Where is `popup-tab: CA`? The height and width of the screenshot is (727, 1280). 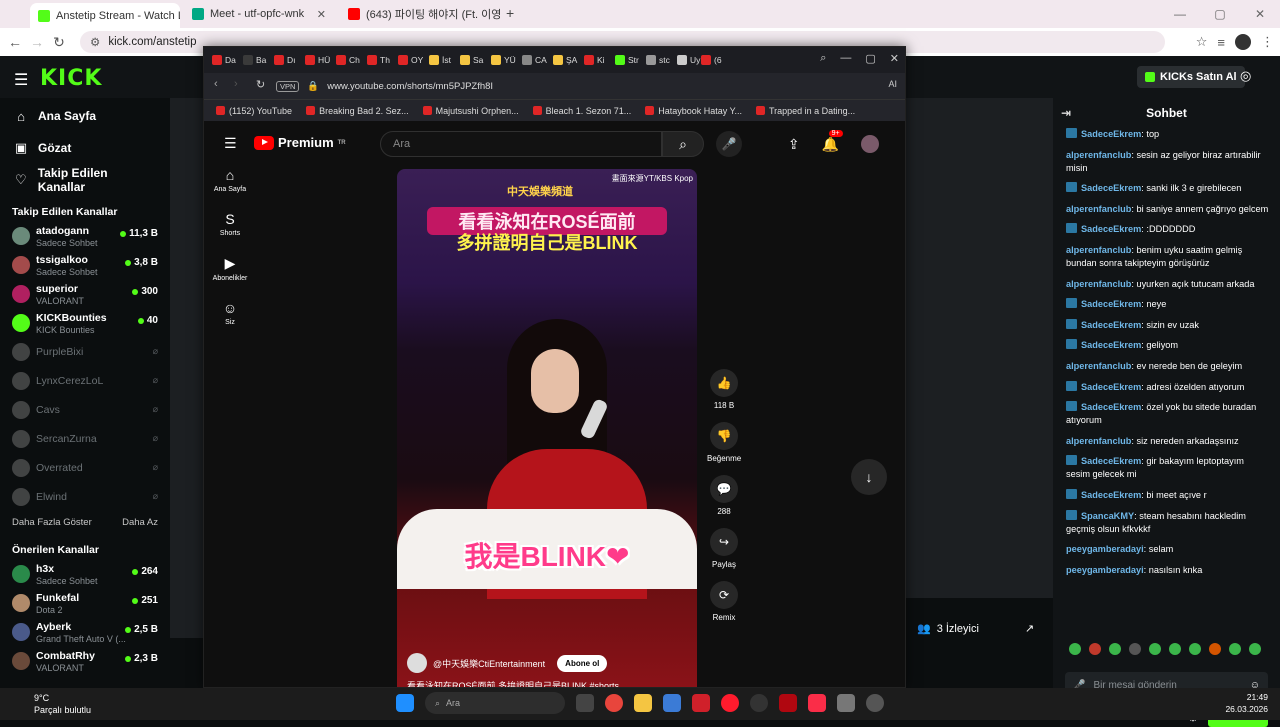
popup-tab: CA is located at coordinates (537, 60).